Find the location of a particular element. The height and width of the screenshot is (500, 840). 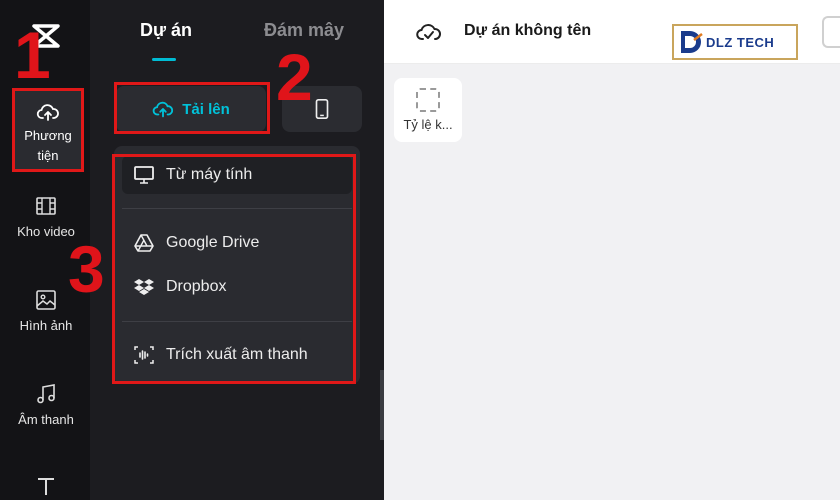

rail-item-label: Kho video is located at coordinates (46, 231).